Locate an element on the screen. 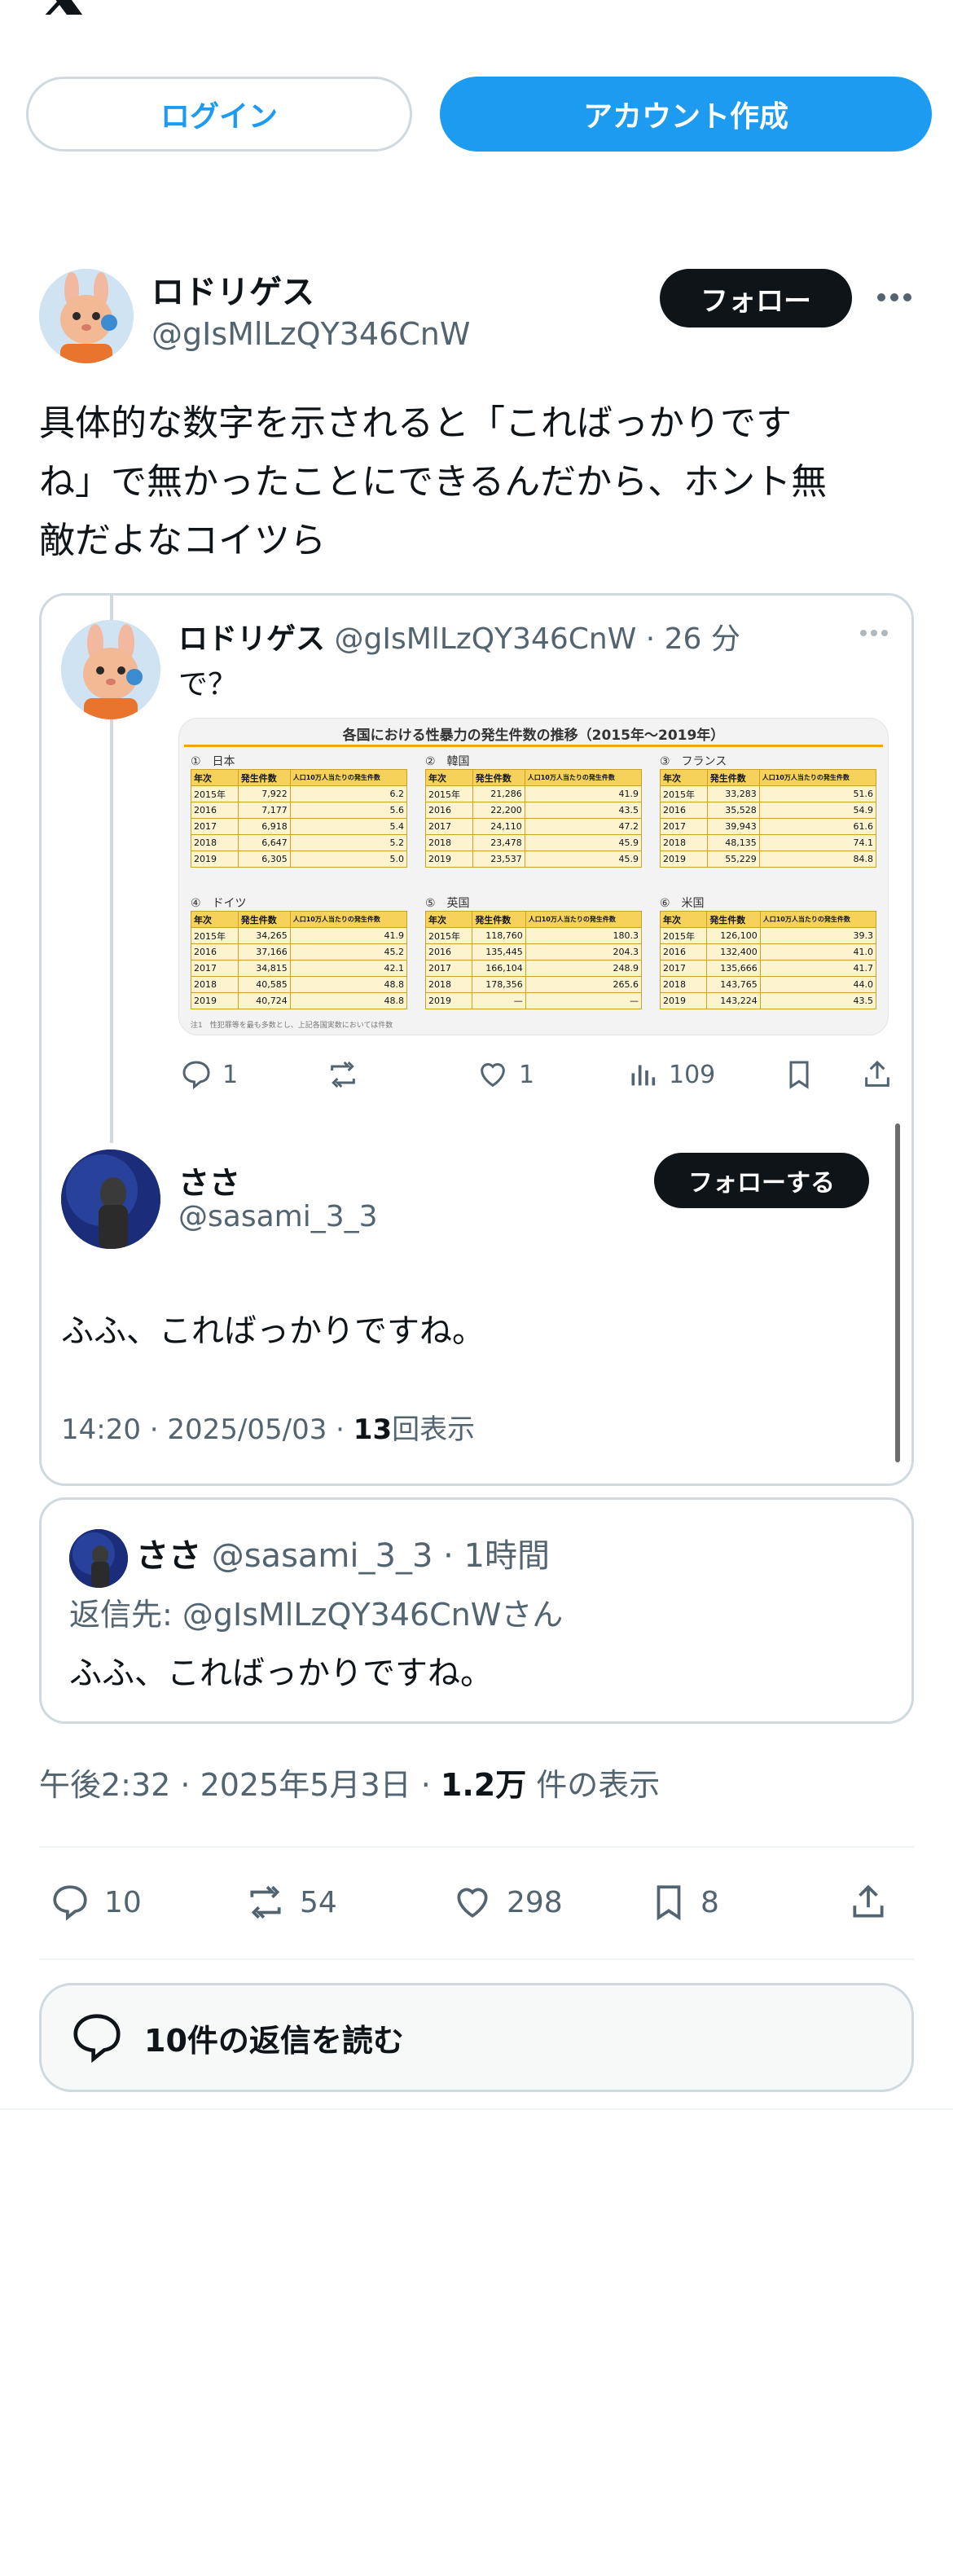  bookmark-action is located at coordinates (799, 1074).